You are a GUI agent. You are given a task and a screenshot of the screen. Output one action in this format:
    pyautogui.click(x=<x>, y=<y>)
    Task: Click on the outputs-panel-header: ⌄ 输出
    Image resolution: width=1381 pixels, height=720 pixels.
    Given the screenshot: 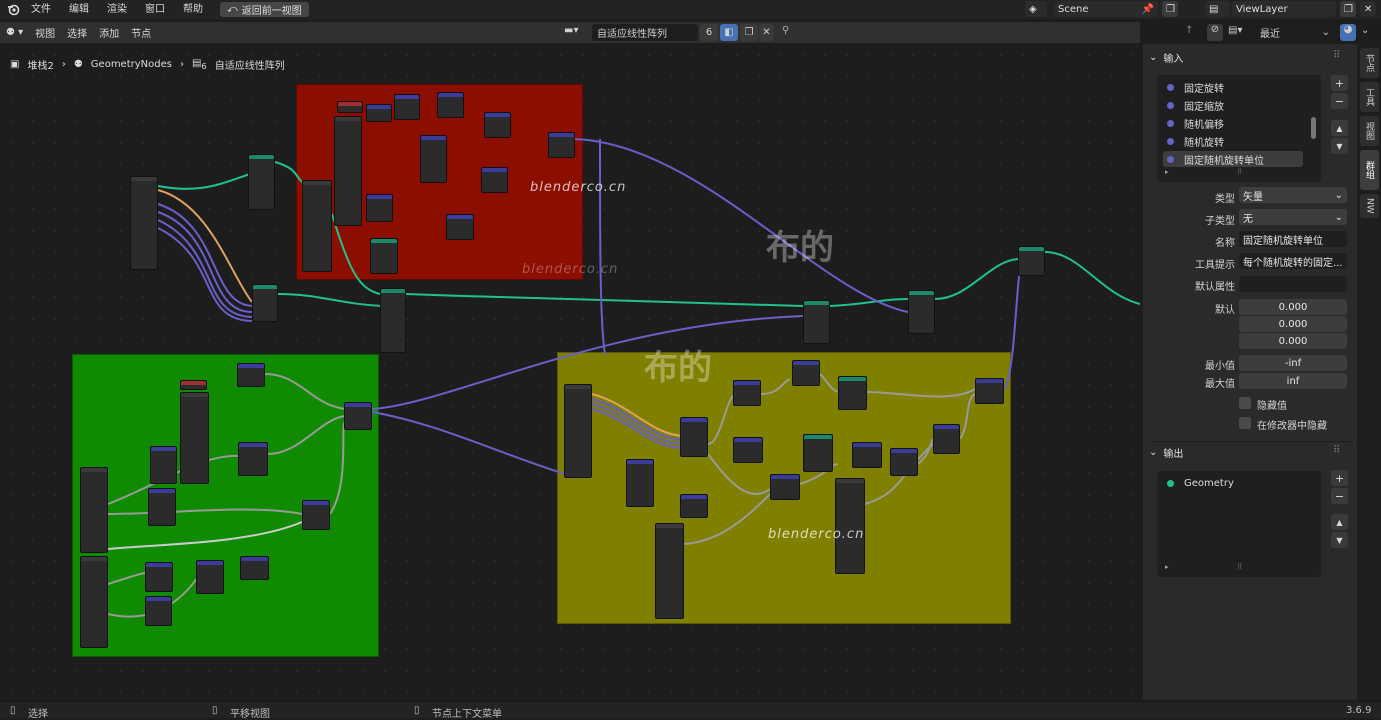 What is the action you would take?
    pyautogui.click(x=1166, y=452)
    